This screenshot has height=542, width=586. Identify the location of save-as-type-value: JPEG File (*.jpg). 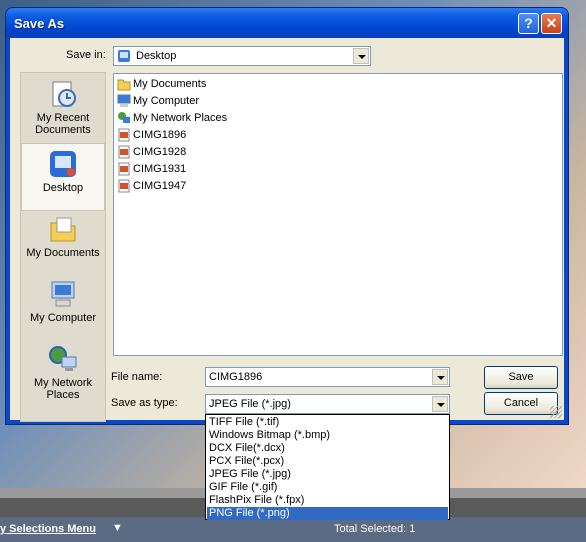
(250, 404).